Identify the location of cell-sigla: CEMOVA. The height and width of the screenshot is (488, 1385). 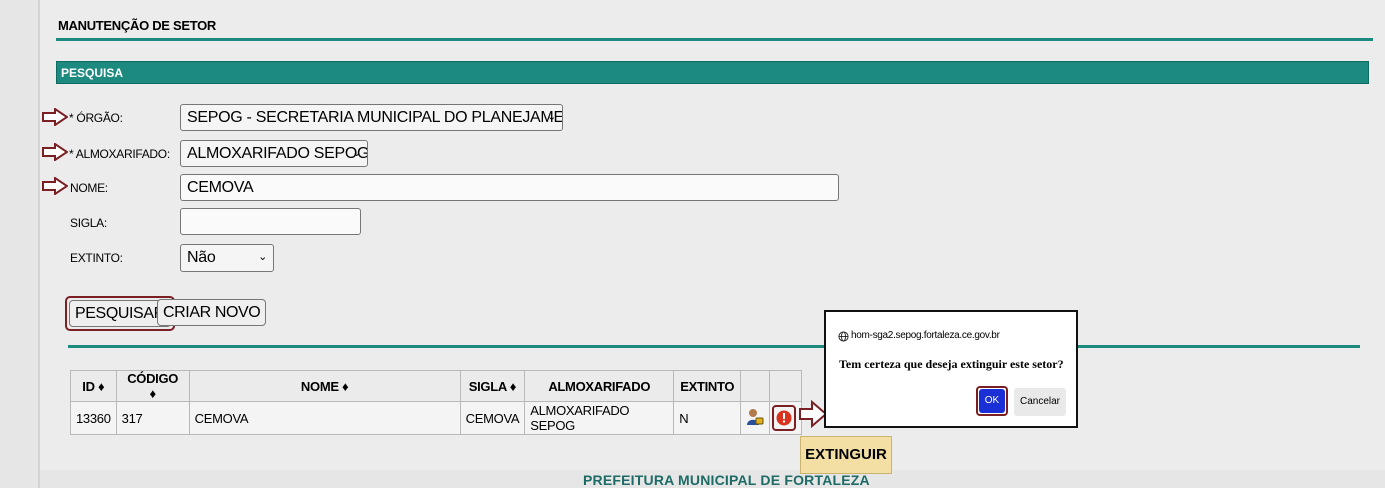
(492, 418).